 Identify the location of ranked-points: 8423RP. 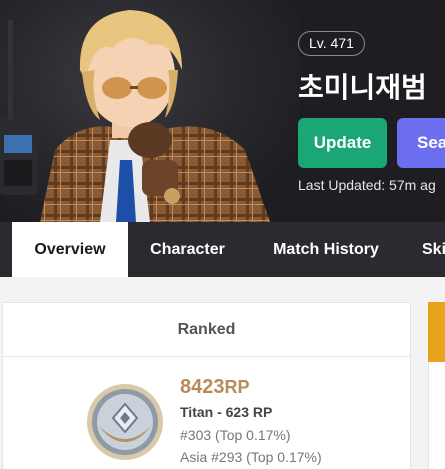
(215, 387).